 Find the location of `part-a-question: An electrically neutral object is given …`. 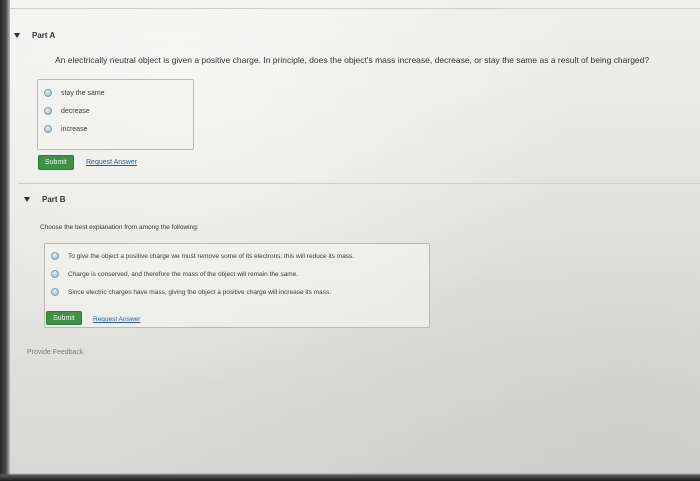

part-a-question: An electrically neutral object is given … is located at coordinates (352, 60).